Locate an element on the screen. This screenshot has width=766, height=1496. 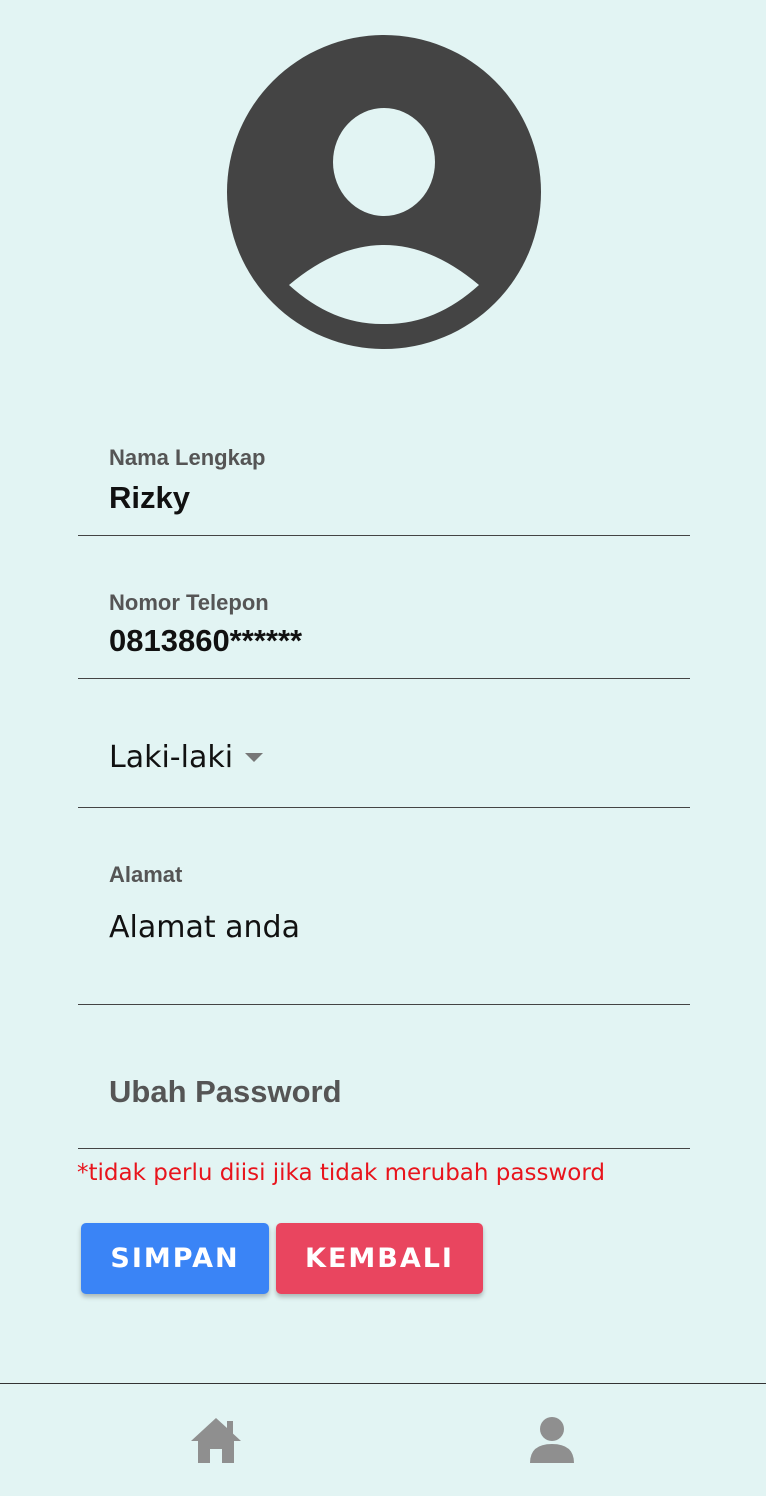
home-icon is located at coordinates (216, 1440).